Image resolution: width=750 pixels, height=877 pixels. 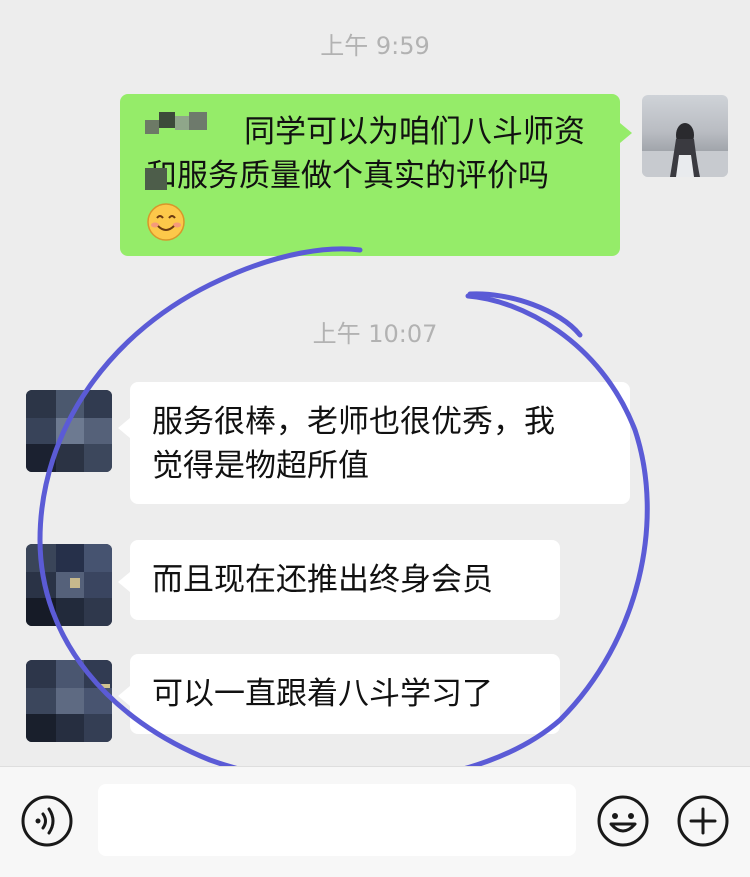 What do you see at coordinates (166, 221) in the screenshot?
I see `smile-emoji-icon` at bounding box center [166, 221].